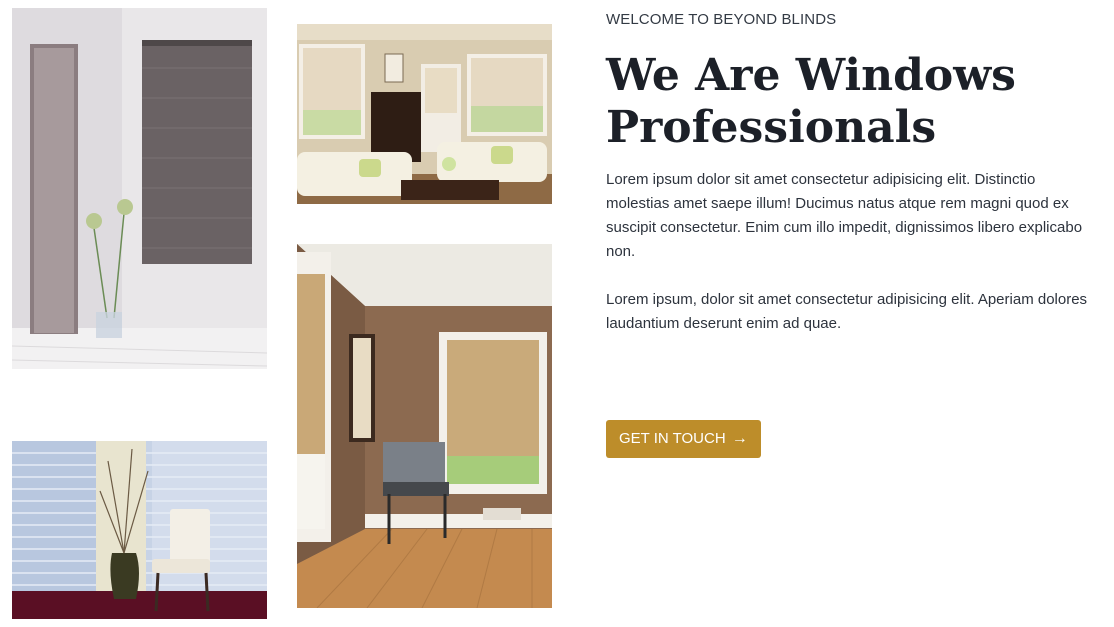  I want to click on get-in-touch-label: GET IN TOUCH, so click(672, 438).